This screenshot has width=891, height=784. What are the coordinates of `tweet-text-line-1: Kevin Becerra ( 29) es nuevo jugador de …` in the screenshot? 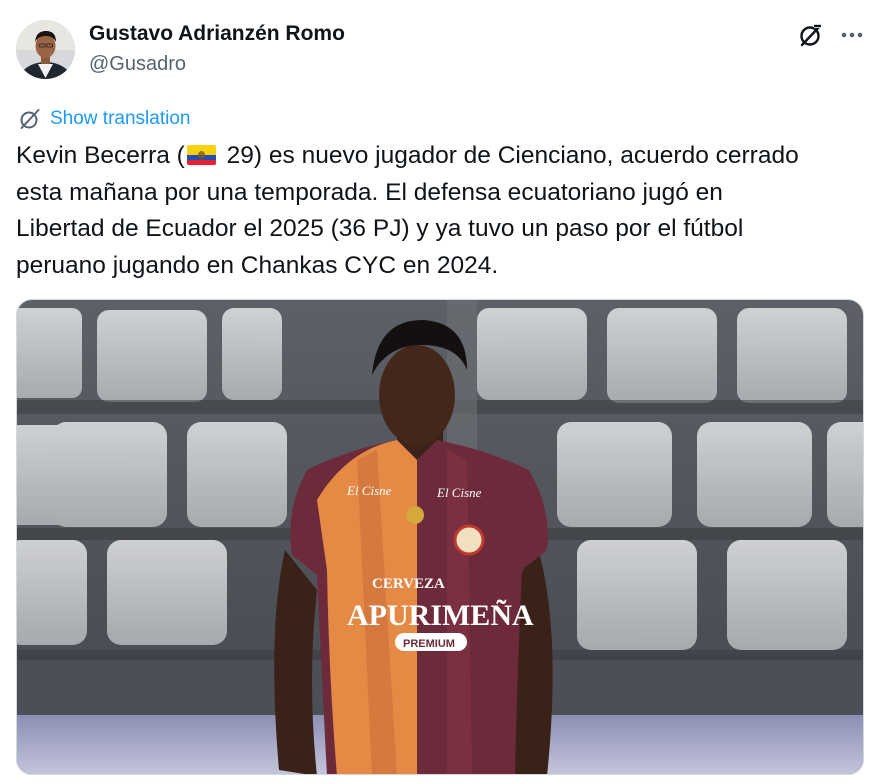 It's located at (446, 156).